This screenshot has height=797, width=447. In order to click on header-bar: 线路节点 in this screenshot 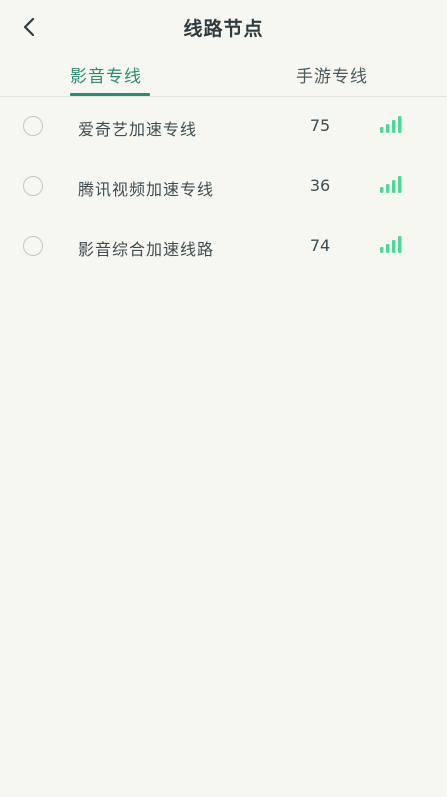, I will do `click(223, 27)`.